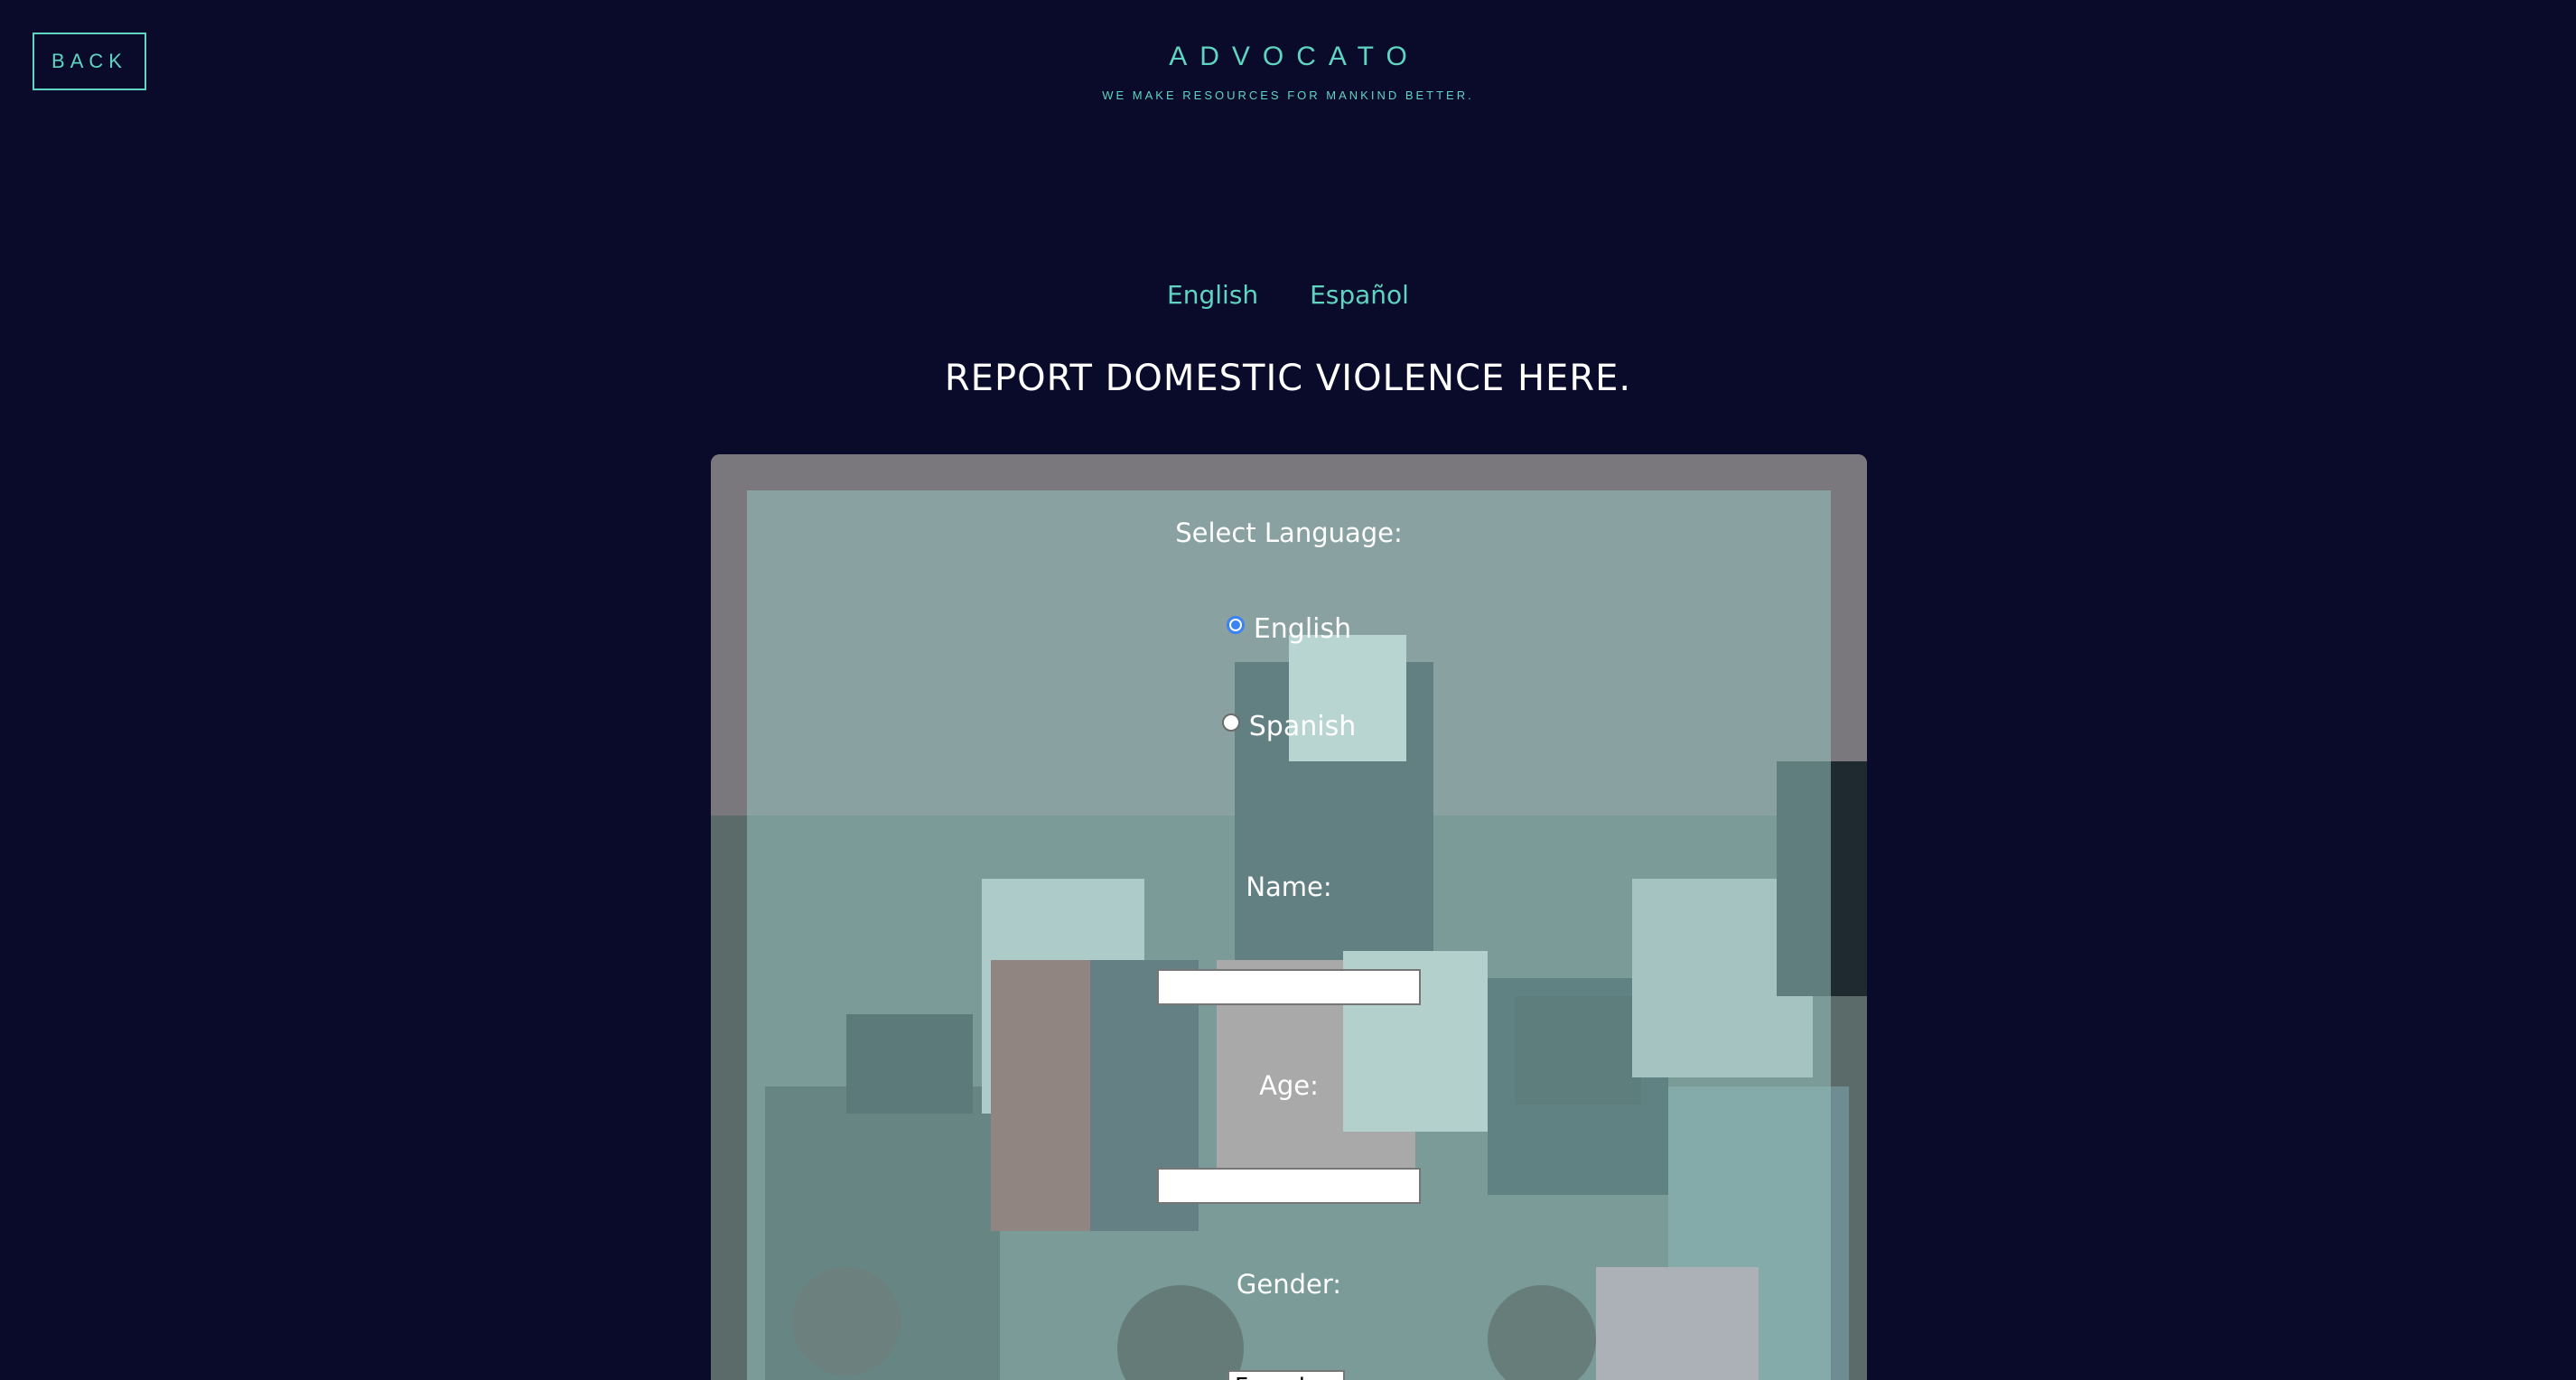 The image size is (2576, 1380). What do you see at coordinates (1289, 887) in the screenshot?
I see `name-label: Name:` at bounding box center [1289, 887].